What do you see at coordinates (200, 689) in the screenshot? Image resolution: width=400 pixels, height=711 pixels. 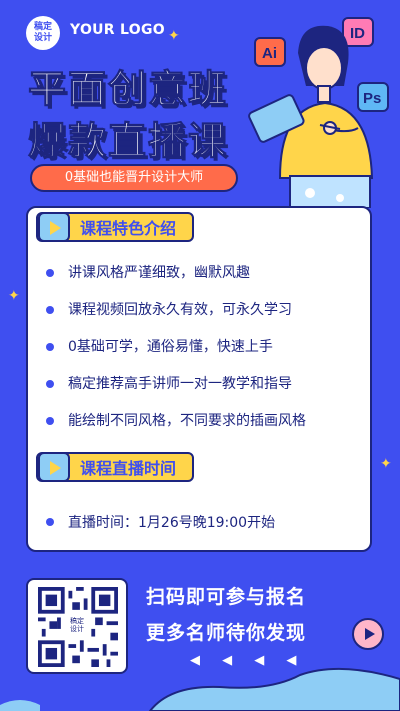 I see `wave-decoration` at bounding box center [200, 689].